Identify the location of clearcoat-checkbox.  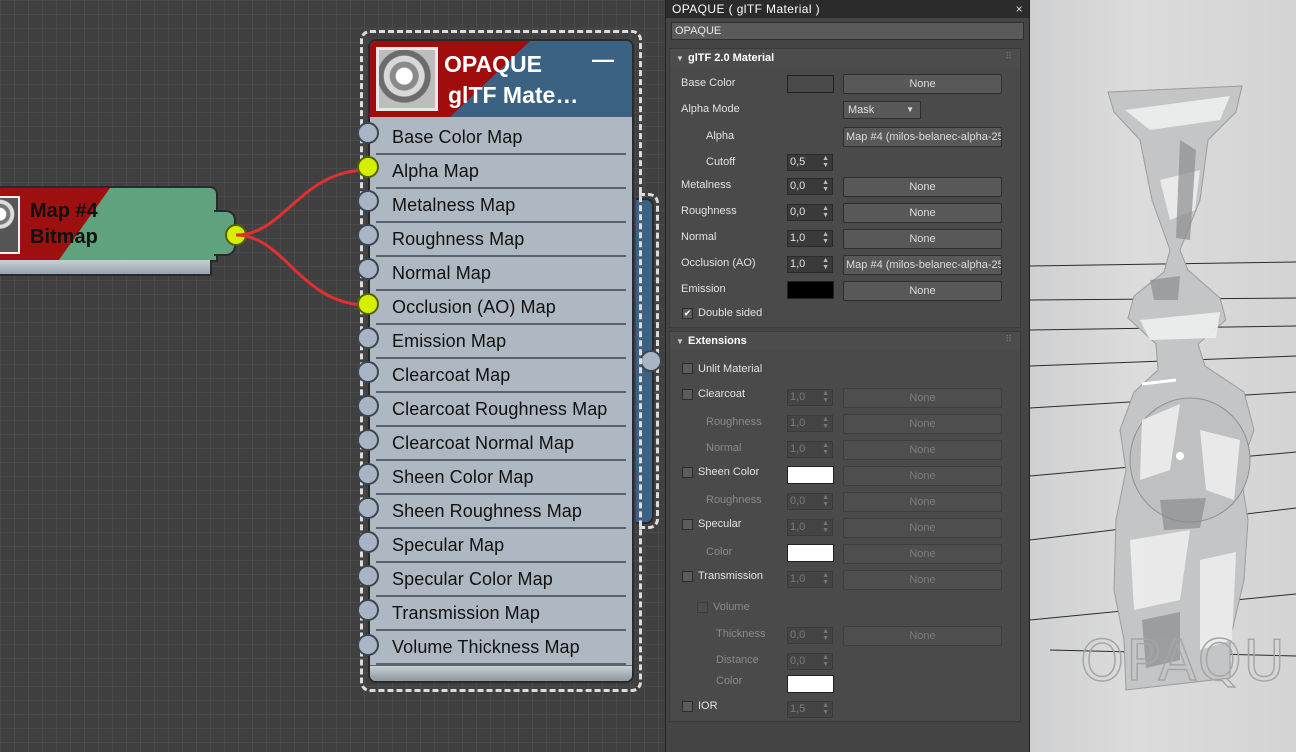
(687, 394).